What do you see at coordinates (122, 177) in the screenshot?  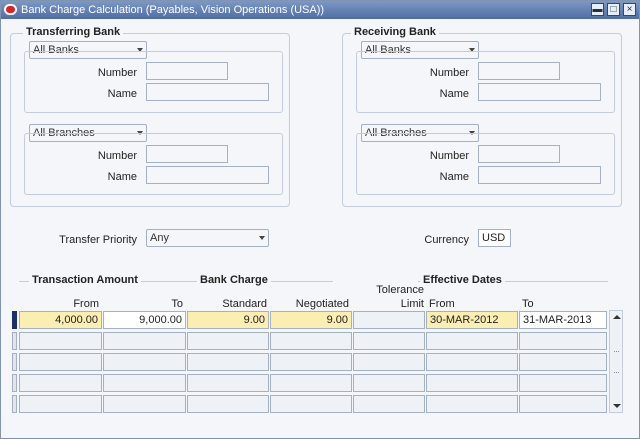 I see `transferring-branch-name-label: Name` at bounding box center [122, 177].